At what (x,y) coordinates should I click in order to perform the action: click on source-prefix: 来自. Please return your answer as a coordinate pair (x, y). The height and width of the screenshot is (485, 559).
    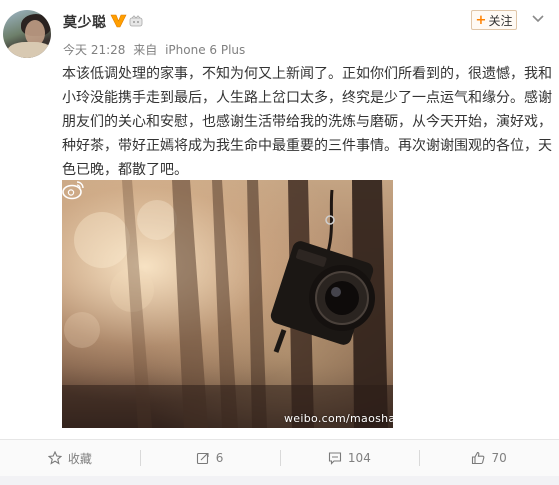
    Looking at the image, I should click on (145, 50).